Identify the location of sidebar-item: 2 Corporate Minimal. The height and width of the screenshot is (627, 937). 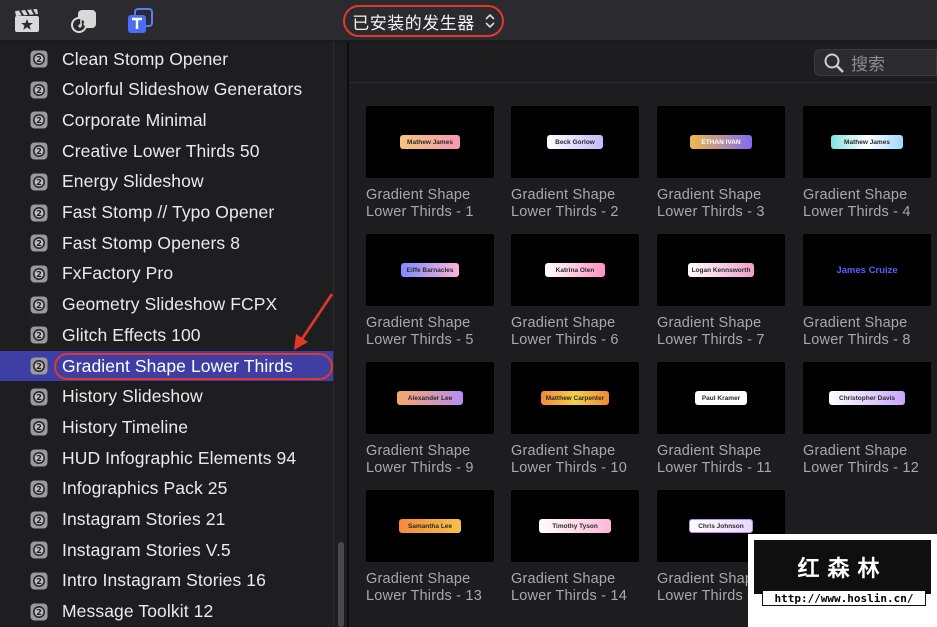
(166, 120).